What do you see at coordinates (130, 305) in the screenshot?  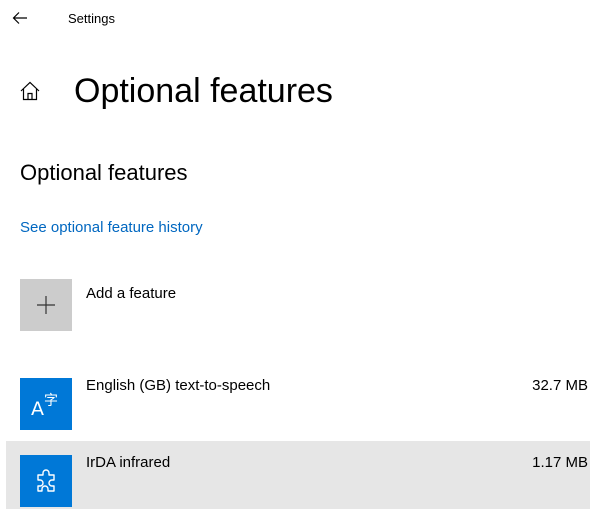 I see `add-feature-button: Add a feature` at bounding box center [130, 305].